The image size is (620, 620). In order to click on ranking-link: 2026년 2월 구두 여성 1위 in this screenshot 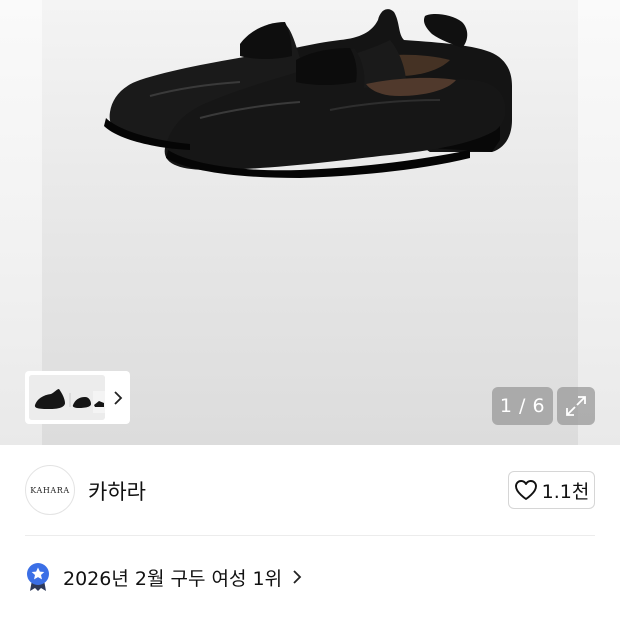, I will do `click(163, 577)`.